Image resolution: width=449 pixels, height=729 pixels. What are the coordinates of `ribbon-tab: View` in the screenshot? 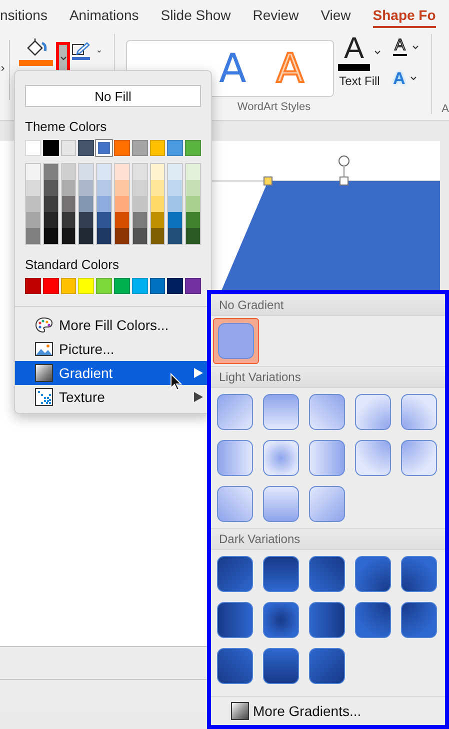 It's located at (335, 15).